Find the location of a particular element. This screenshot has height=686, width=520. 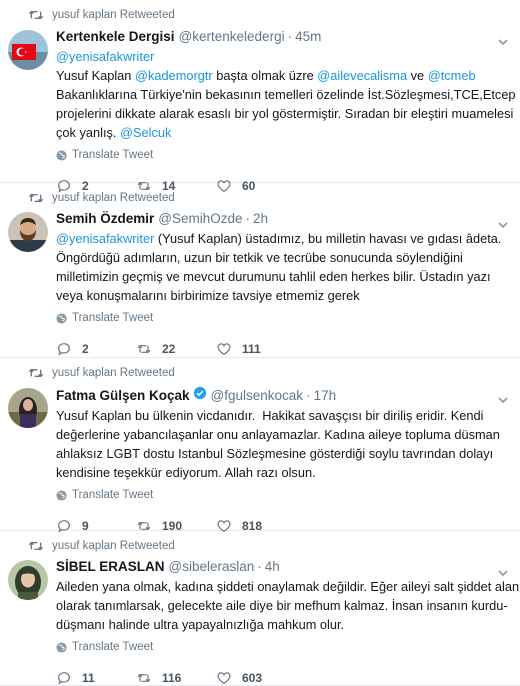

tweet-timestamp: 4h is located at coordinates (272, 566).